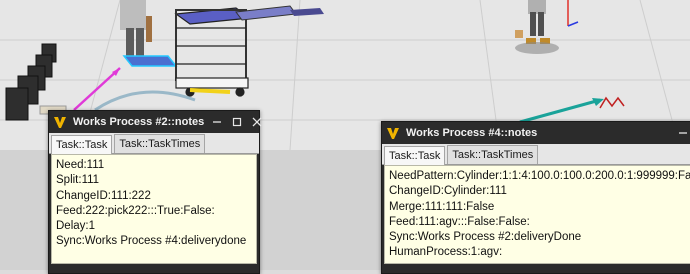  What do you see at coordinates (78, 180) in the screenshot?
I see `note-line: Split:111` at bounding box center [78, 180].